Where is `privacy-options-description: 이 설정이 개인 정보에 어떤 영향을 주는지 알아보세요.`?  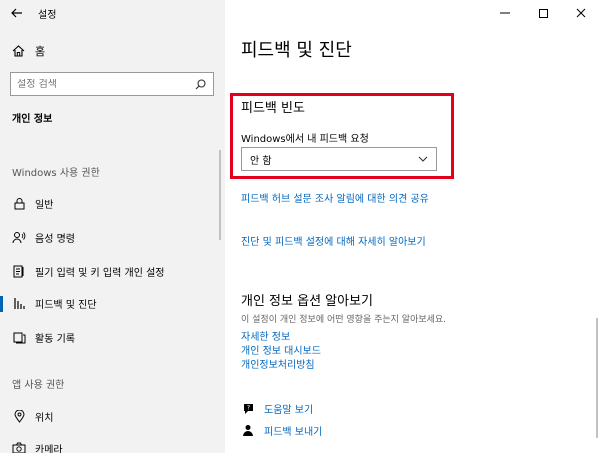
privacy-options-description: 이 설정이 개인 정보에 어떤 영향을 주는지 알아보세요. is located at coordinates (344, 320).